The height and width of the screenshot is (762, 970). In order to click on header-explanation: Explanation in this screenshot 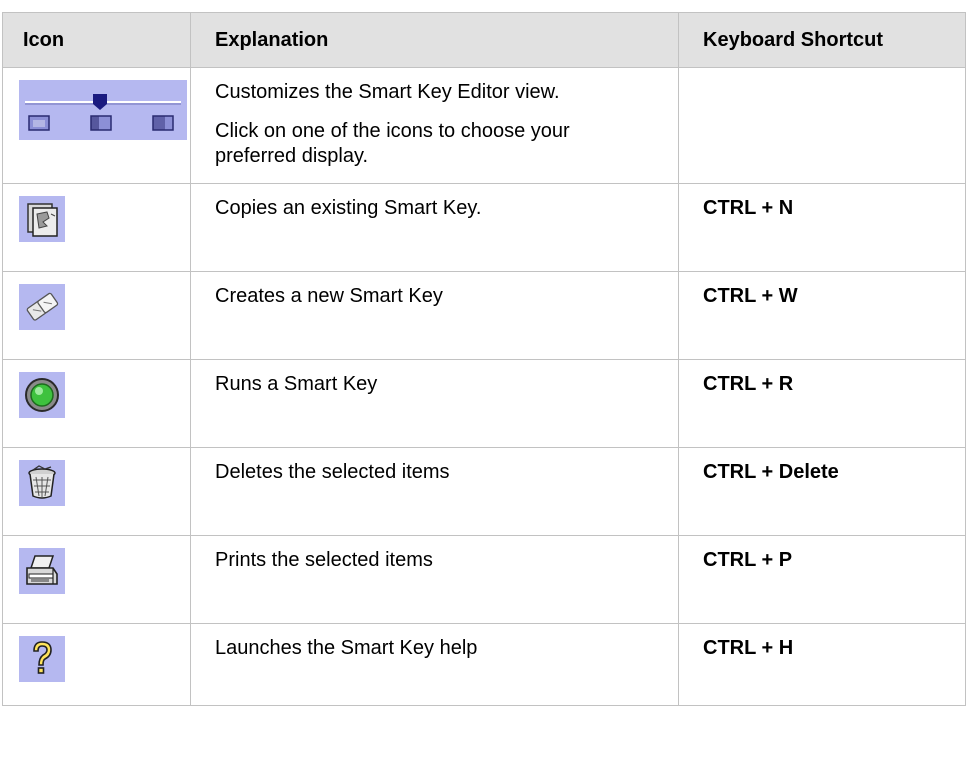, I will do `click(434, 40)`.